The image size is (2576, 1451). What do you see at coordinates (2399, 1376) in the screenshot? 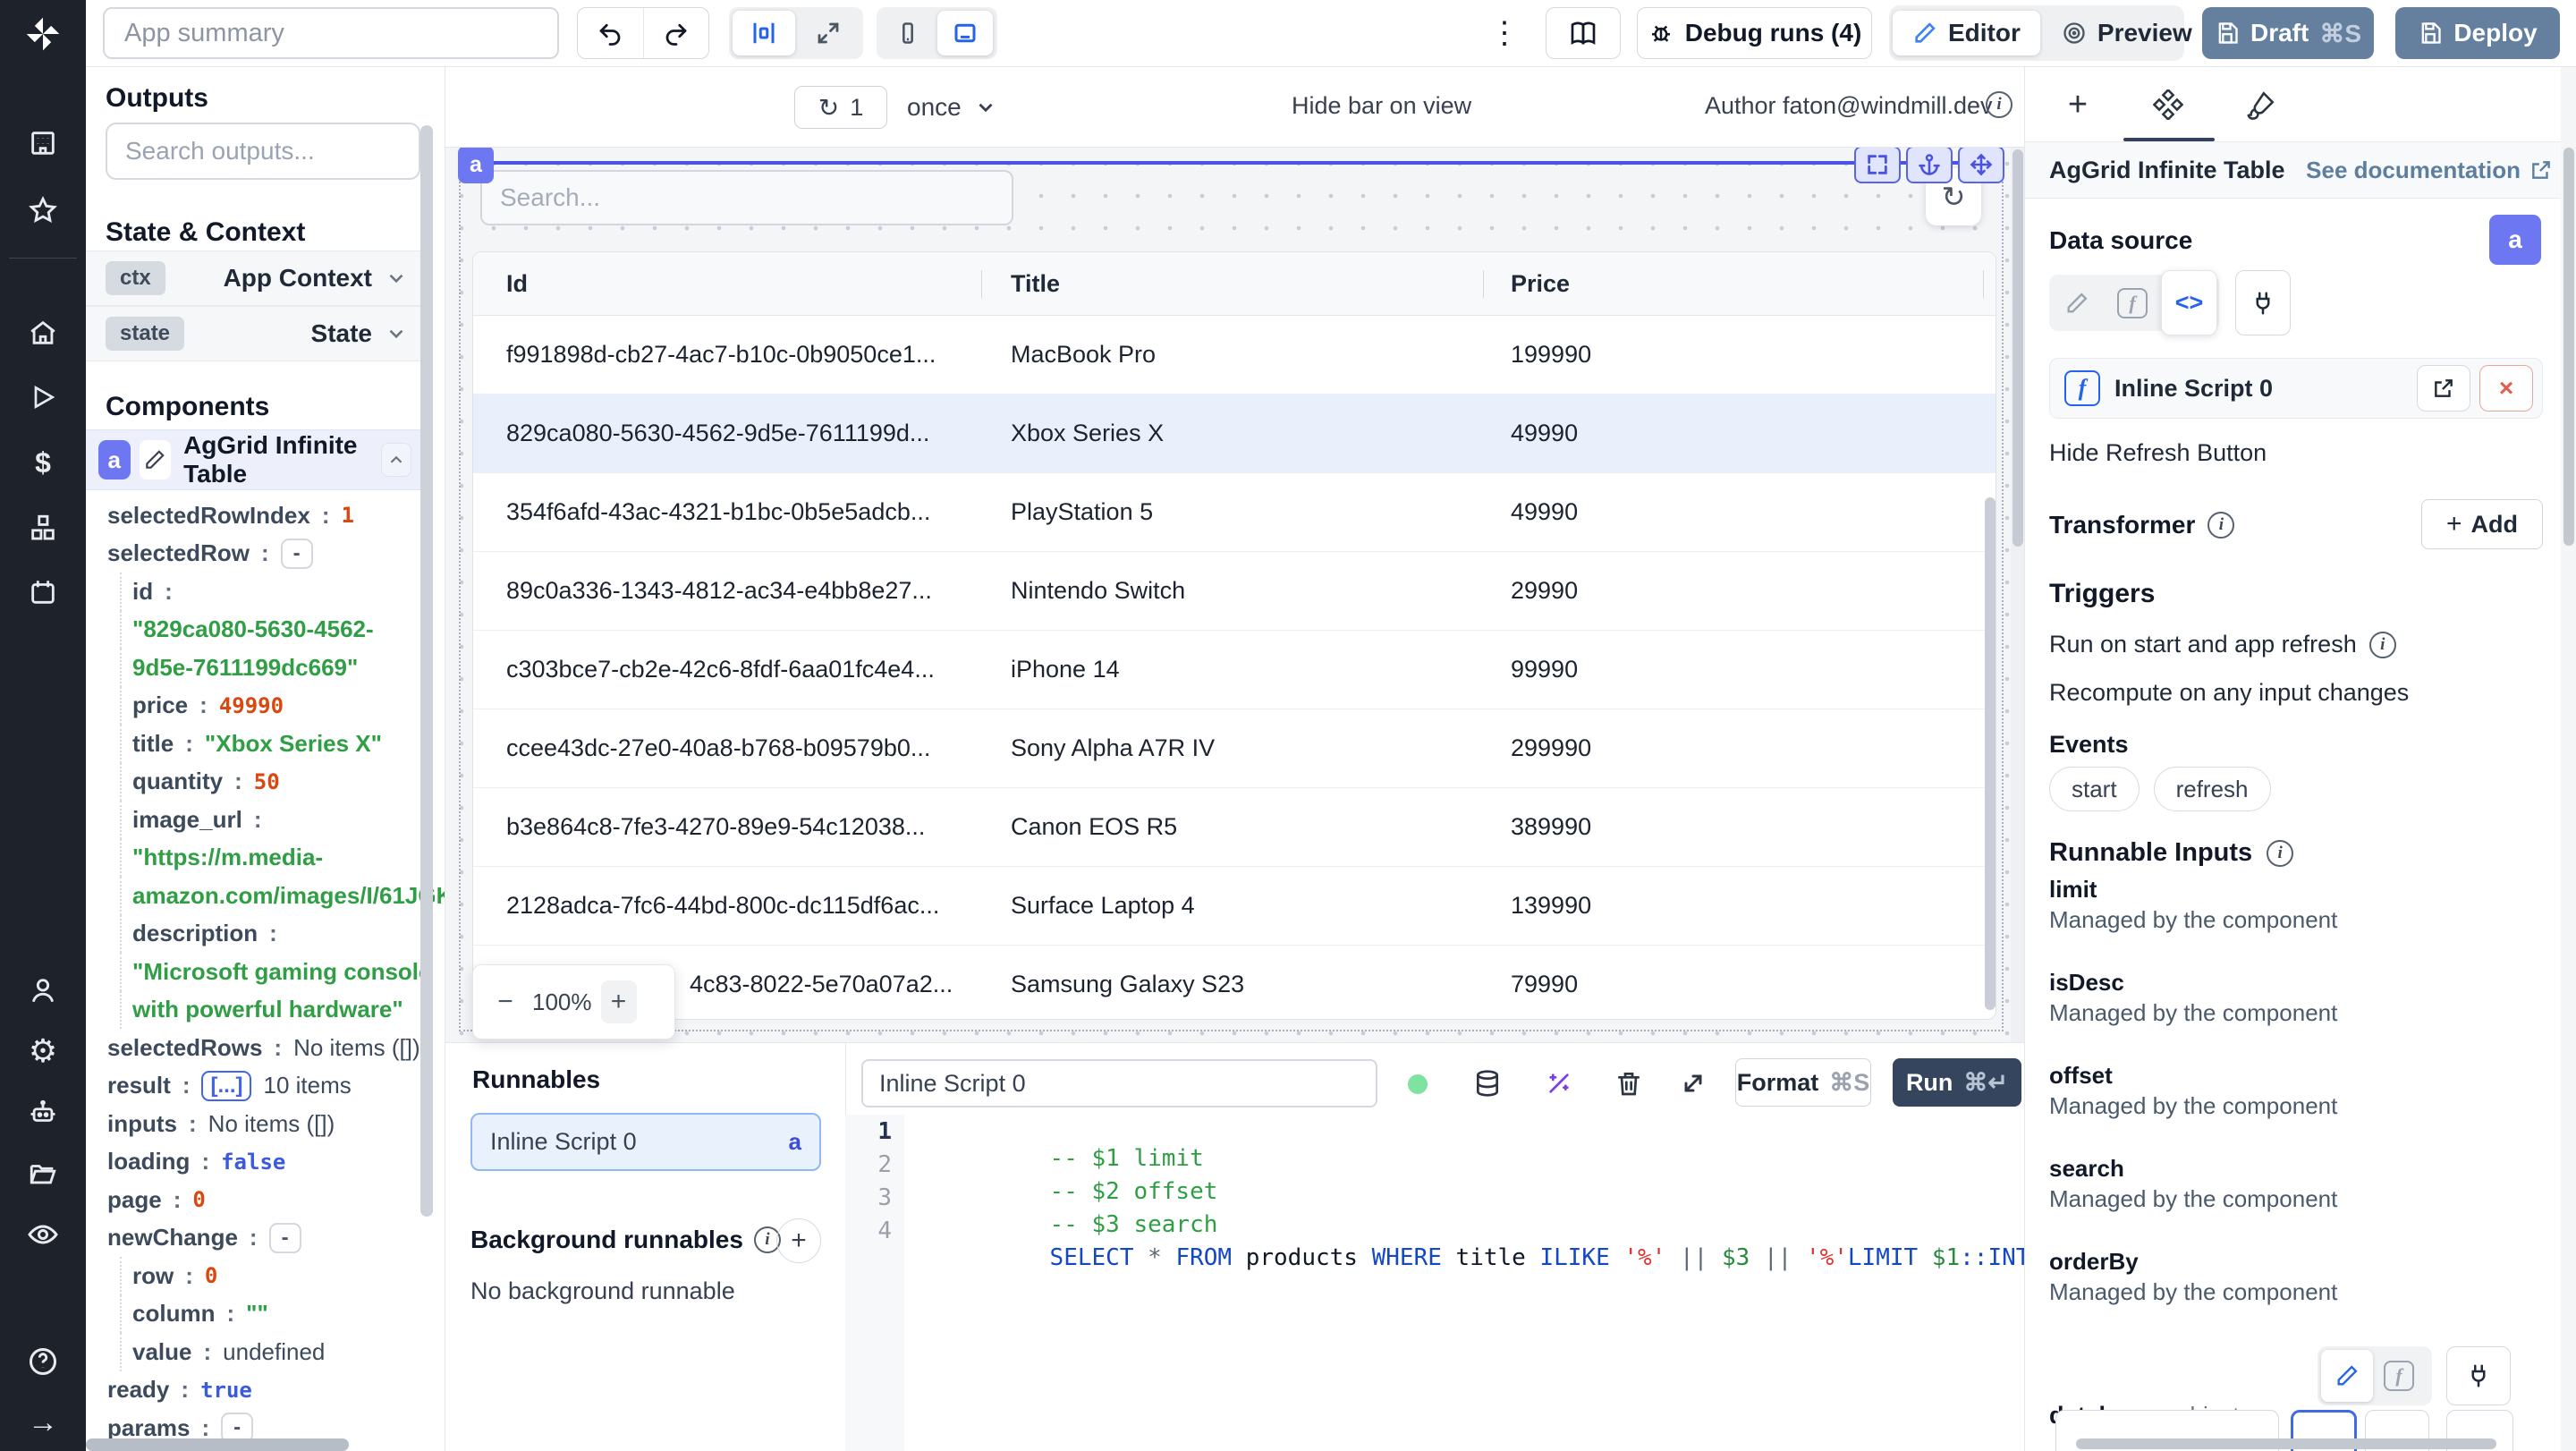
I see `database-template-button: f` at bounding box center [2399, 1376].